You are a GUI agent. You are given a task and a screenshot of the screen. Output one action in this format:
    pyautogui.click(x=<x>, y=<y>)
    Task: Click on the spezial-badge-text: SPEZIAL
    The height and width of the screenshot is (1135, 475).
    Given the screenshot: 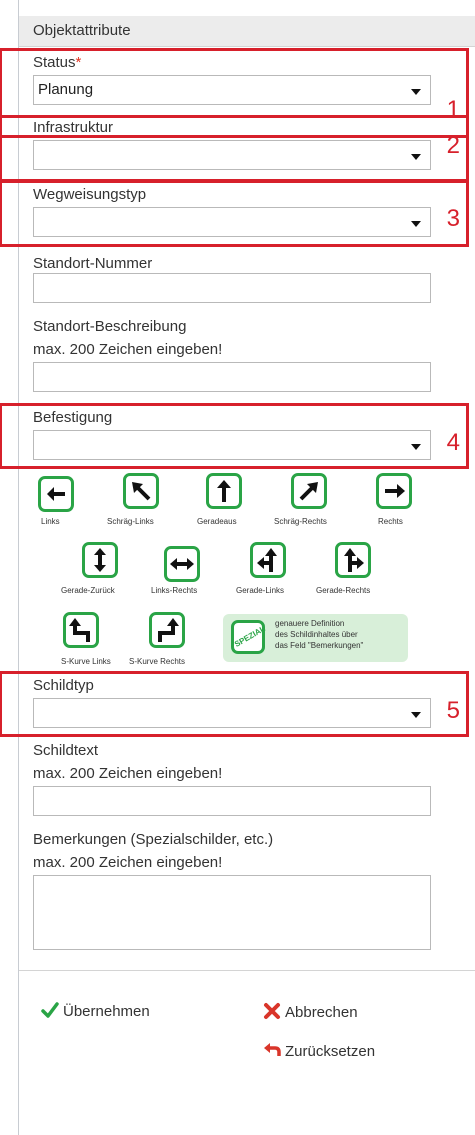 What is the action you would take?
    pyautogui.click(x=250, y=636)
    